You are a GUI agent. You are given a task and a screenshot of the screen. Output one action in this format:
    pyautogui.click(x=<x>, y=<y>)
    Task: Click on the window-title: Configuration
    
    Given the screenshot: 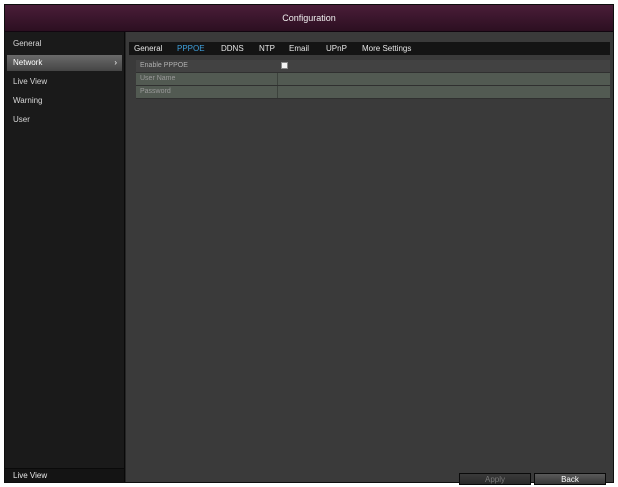 What is the action you would take?
    pyautogui.click(x=309, y=18)
    